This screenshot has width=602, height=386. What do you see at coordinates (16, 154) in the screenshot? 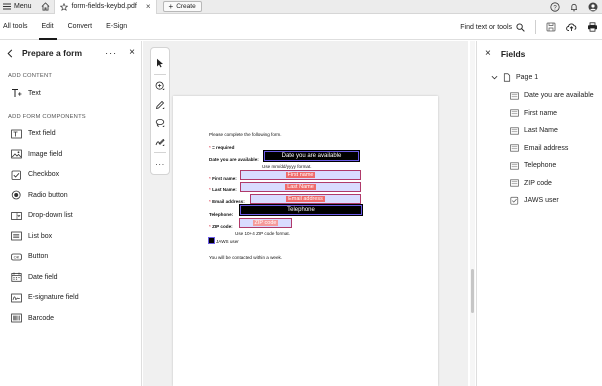
I see `image-field-icon` at bounding box center [16, 154].